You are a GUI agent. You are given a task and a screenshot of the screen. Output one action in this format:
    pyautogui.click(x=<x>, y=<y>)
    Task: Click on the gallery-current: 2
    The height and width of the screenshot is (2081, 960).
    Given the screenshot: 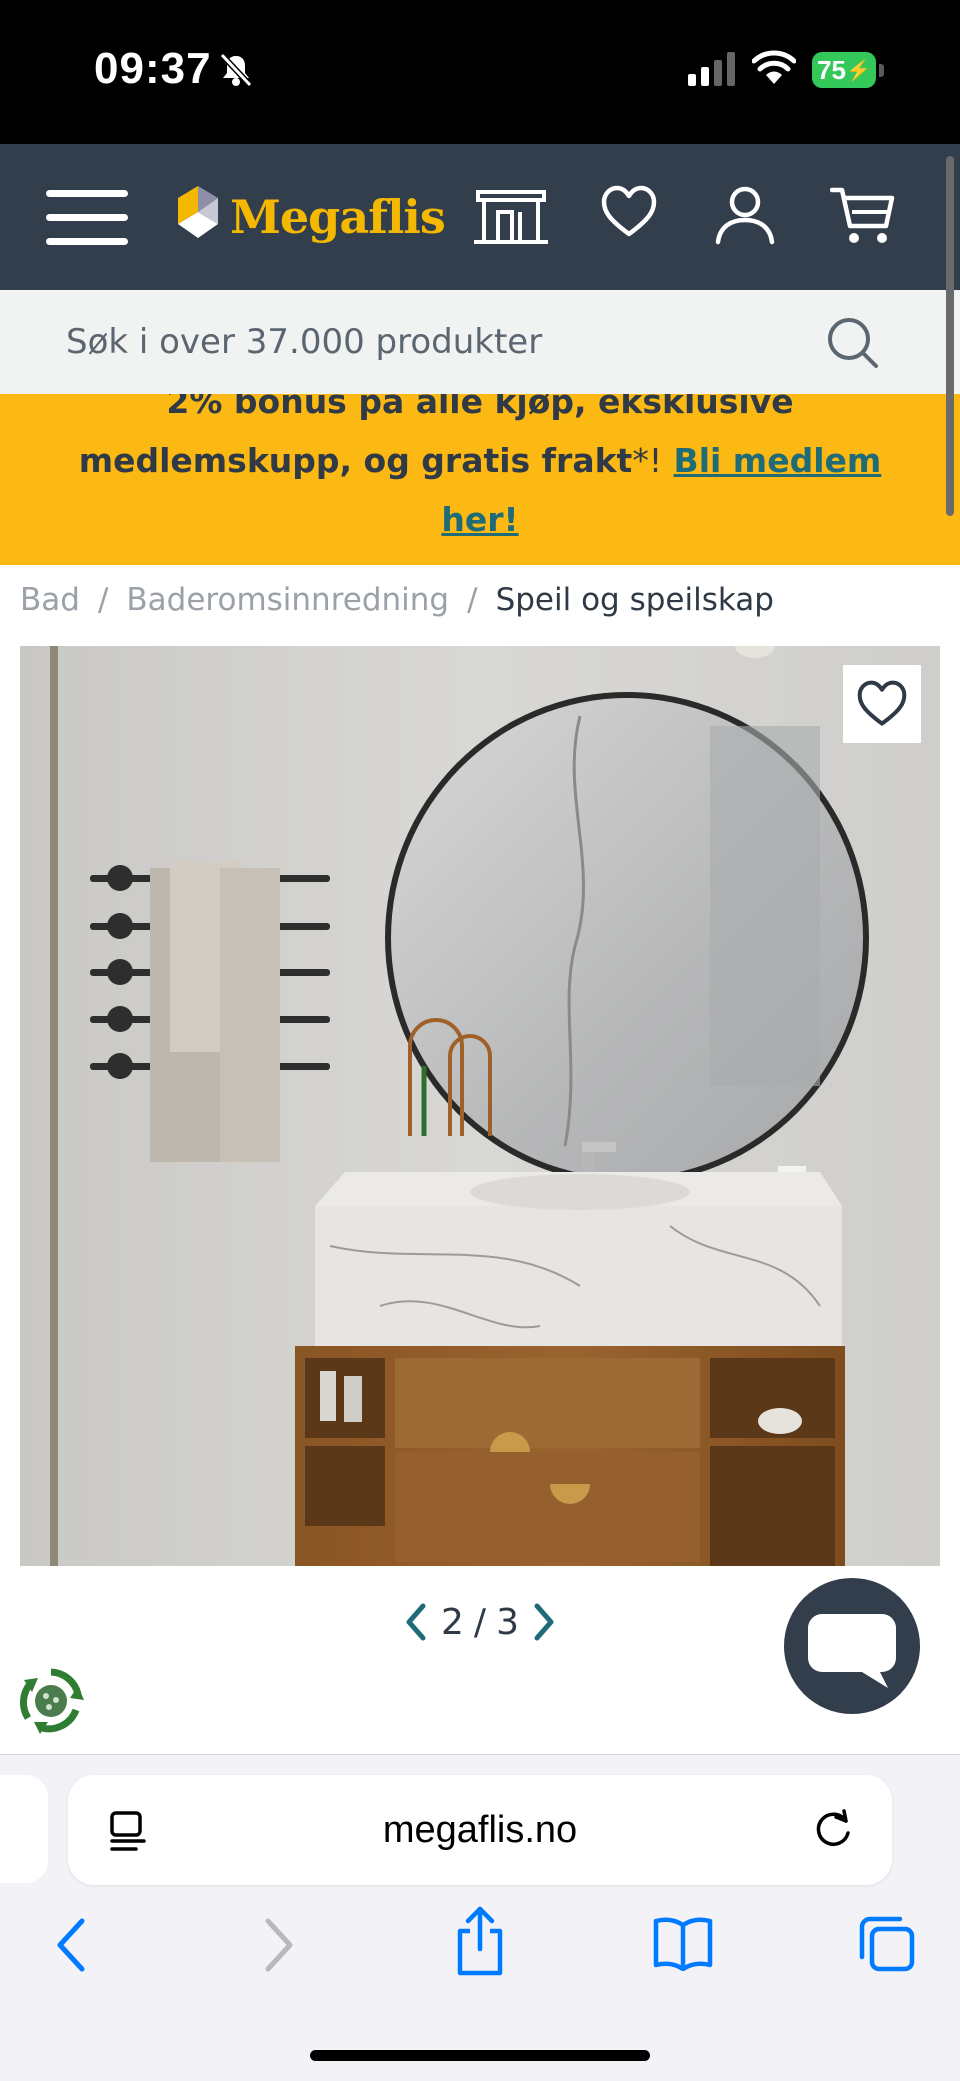 What is the action you would take?
    pyautogui.click(x=452, y=1622)
    